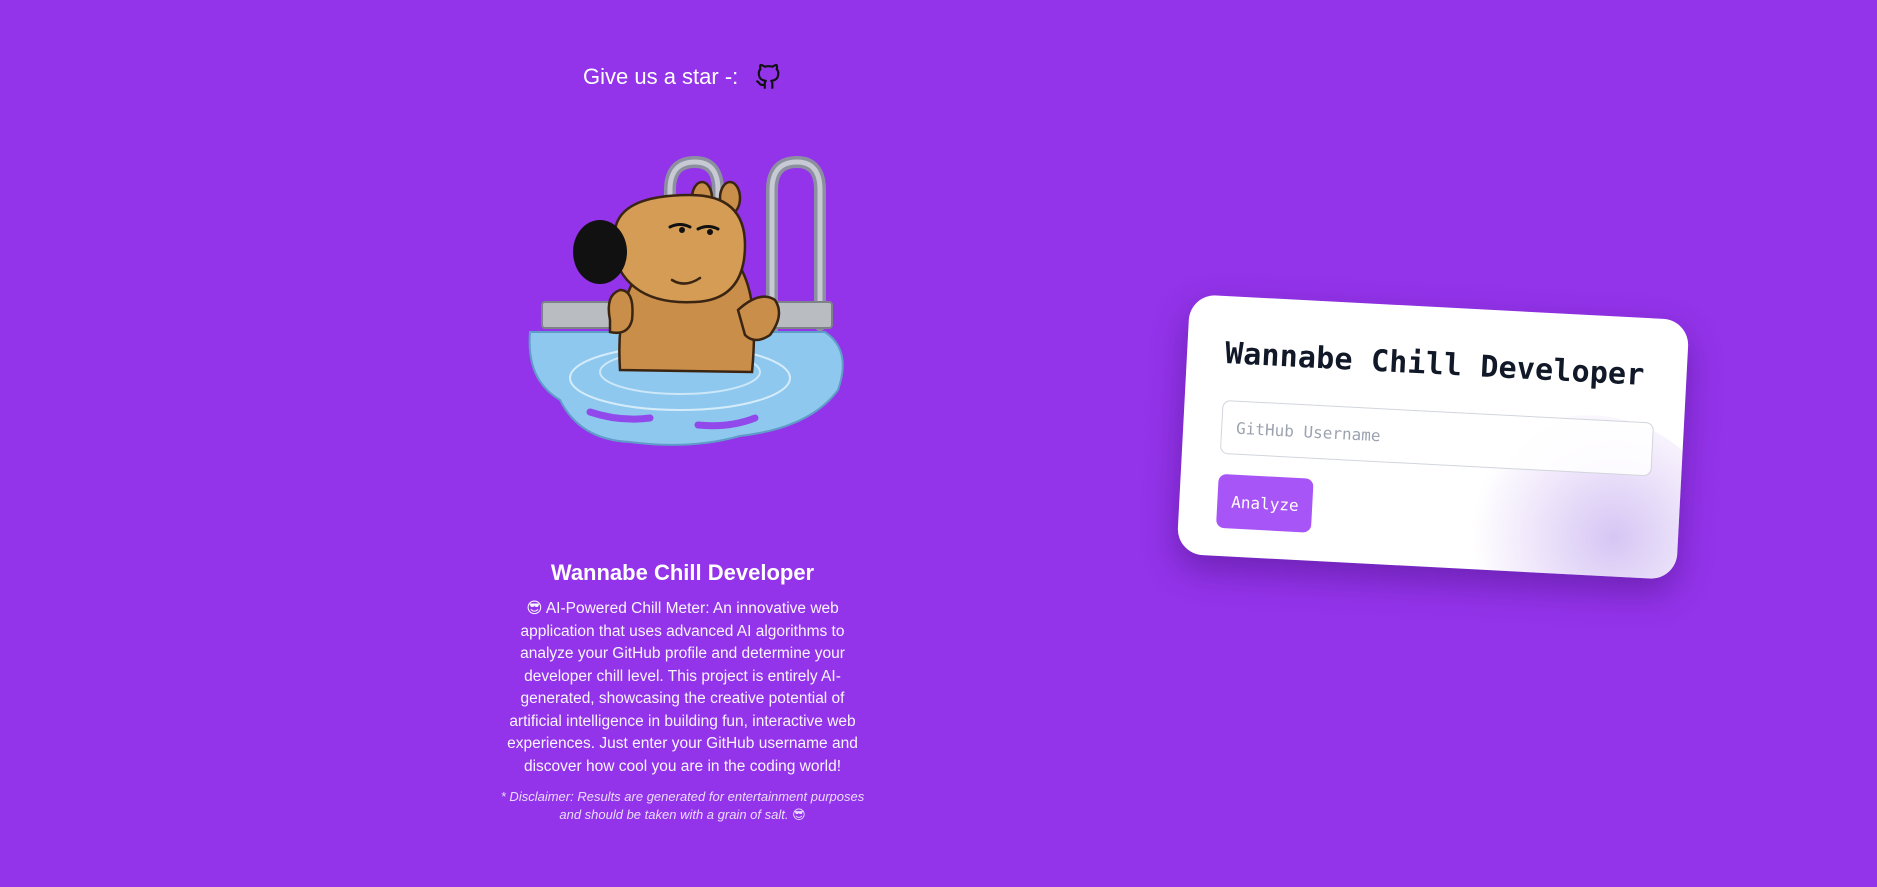 The image size is (1877, 887). I want to click on star-prompt-text: Give us a star -:, so click(661, 76).